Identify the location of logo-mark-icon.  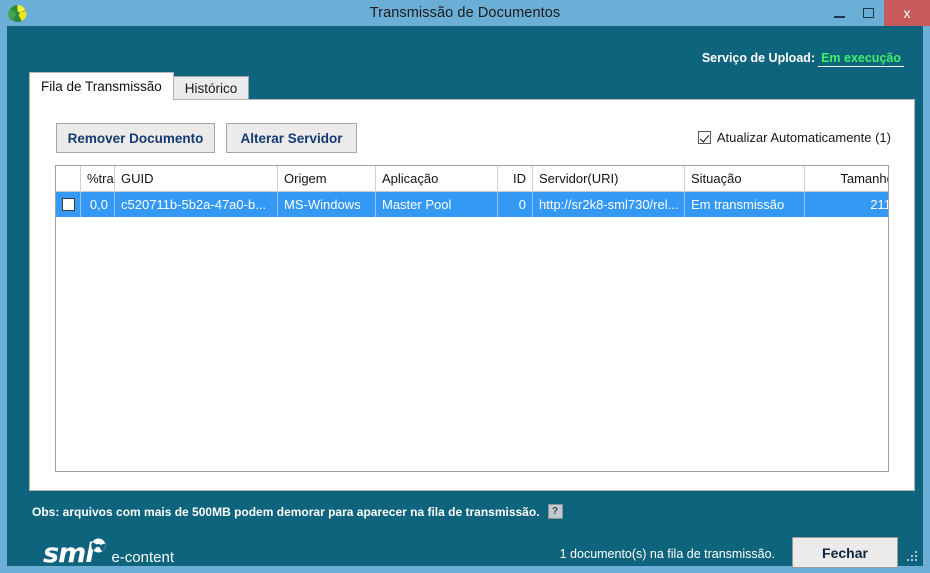
(98, 545).